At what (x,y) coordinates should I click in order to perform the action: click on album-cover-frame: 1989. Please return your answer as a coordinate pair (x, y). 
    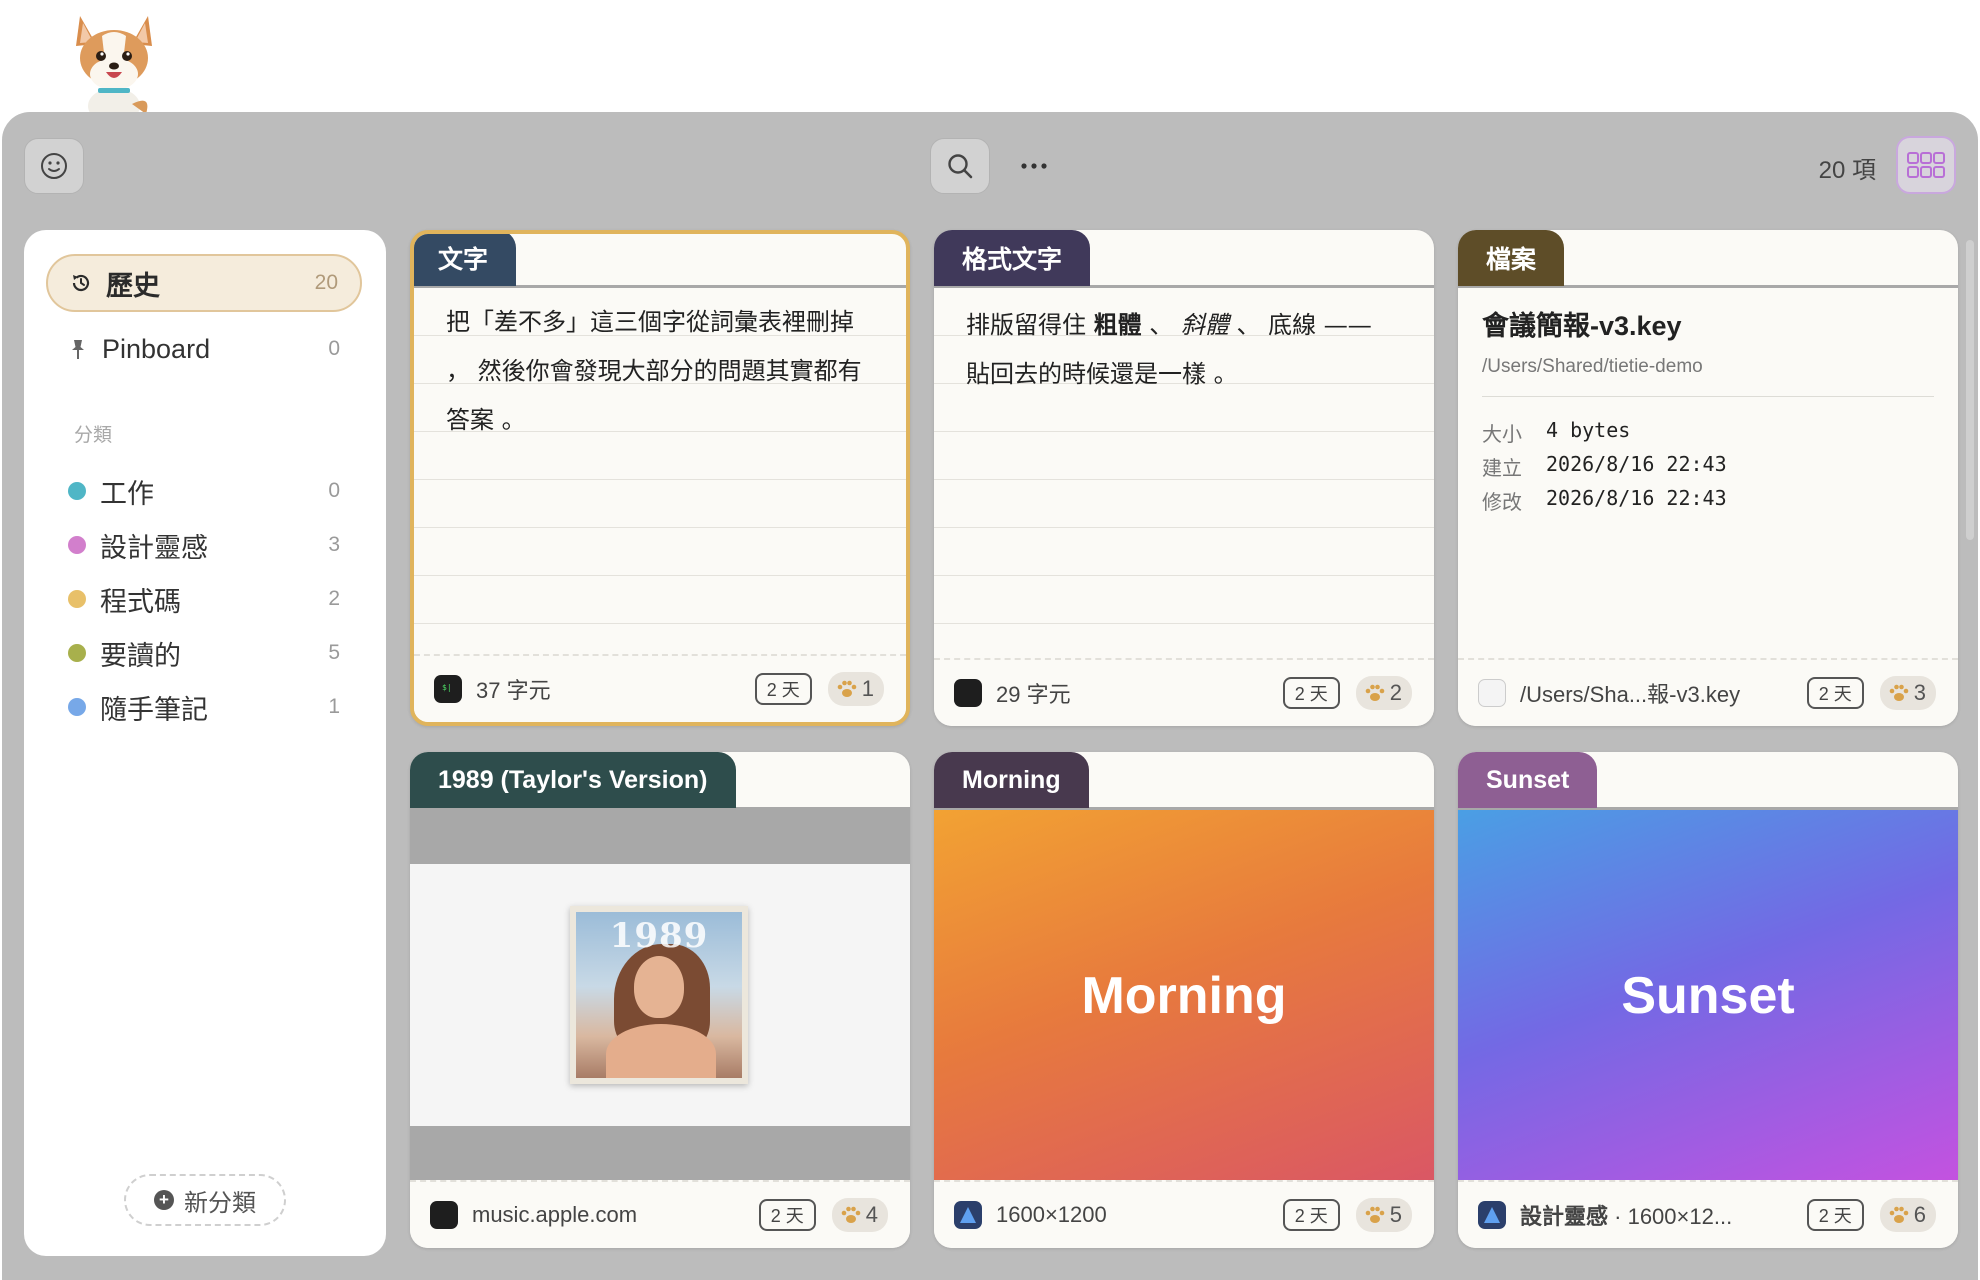
    Looking at the image, I should click on (659, 995).